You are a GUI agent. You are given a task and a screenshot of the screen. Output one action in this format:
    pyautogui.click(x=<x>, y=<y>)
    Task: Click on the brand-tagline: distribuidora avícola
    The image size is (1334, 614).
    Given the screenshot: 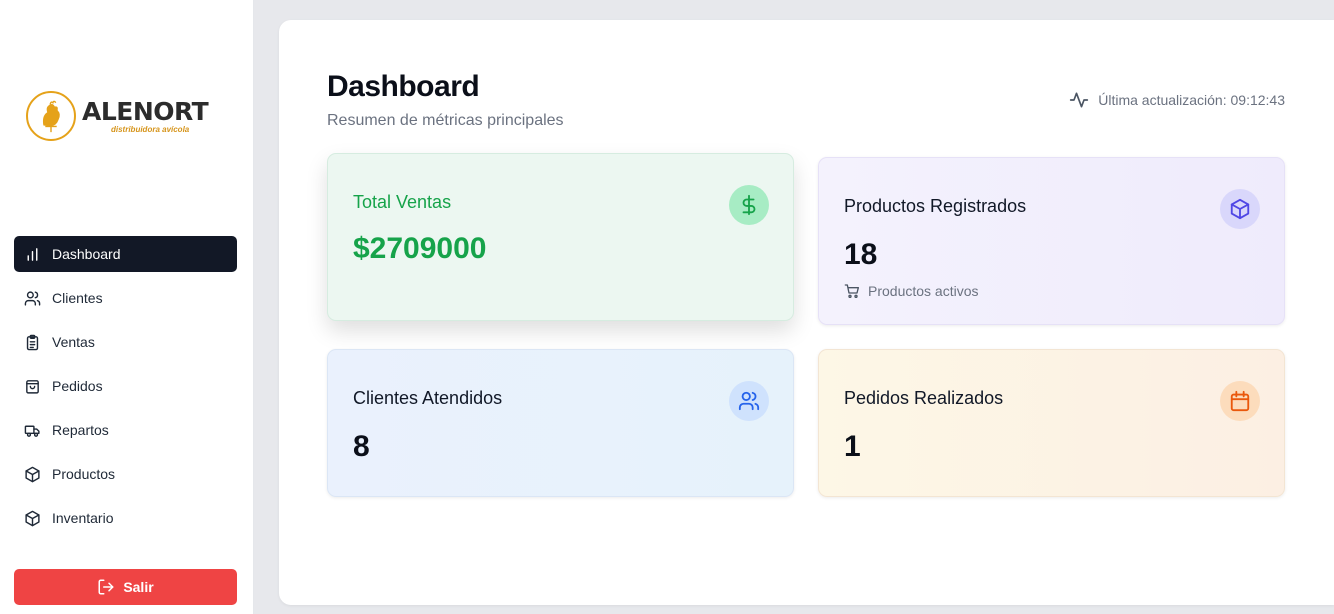 What is the action you would take?
    pyautogui.click(x=150, y=129)
    